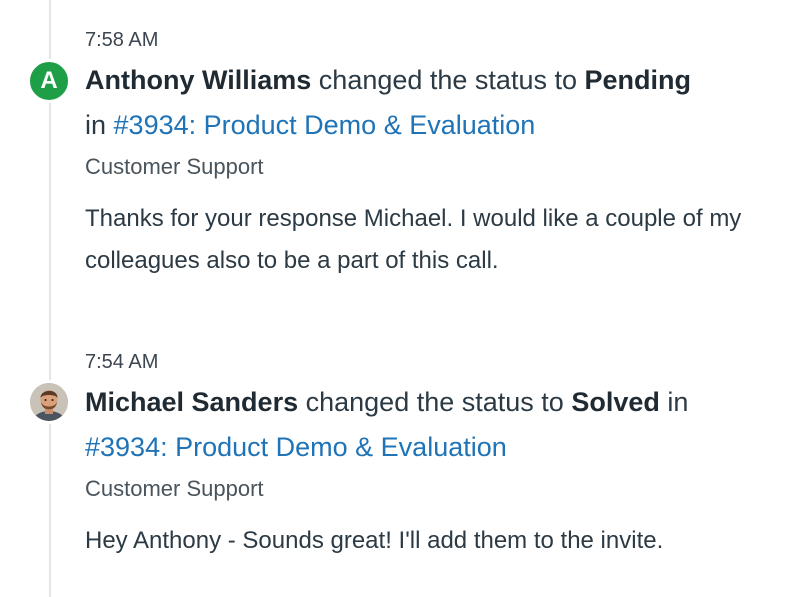  What do you see at coordinates (122, 40) in the screenshot?
I see `event-time: 7:58 AM` at bounding box center [122, 40].